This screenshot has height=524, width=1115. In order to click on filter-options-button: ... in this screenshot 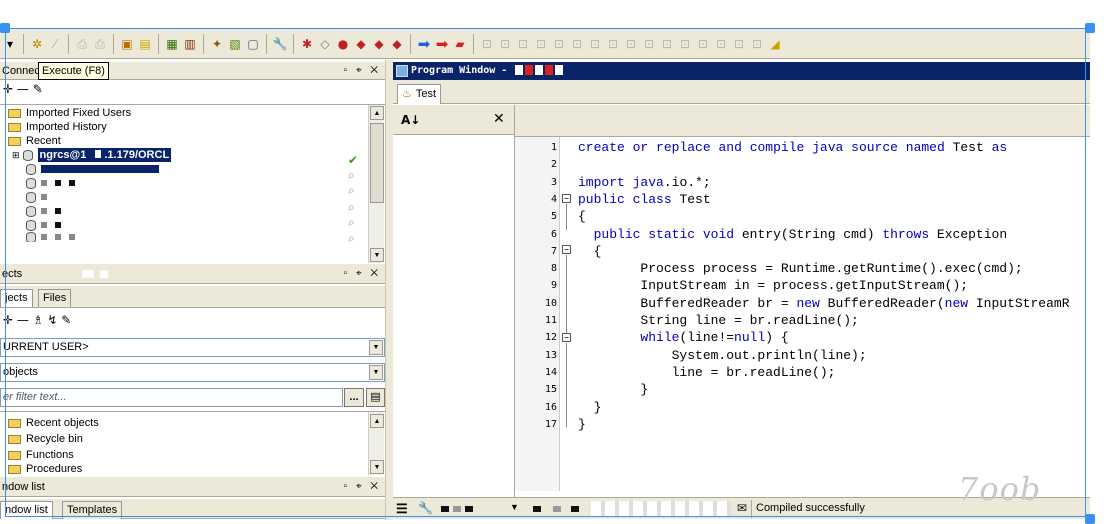, I will do `click(354, 397)`.